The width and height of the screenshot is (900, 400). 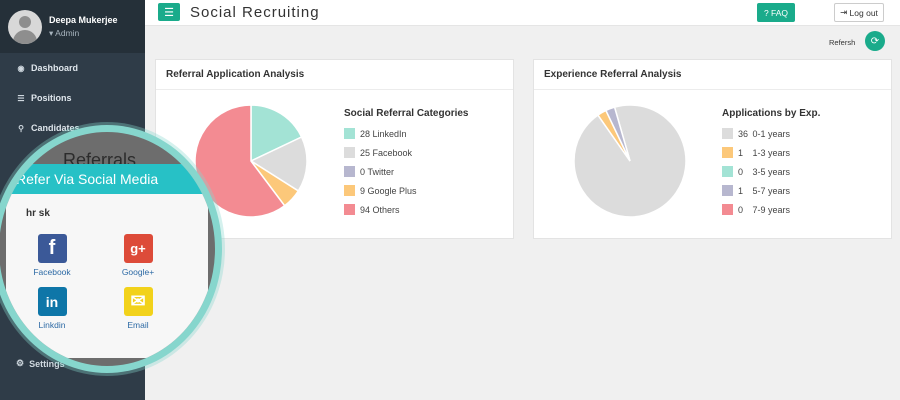 What do you see at coordinates (20, 363) in the screenshot?
I see `gear-icon: ⚙` at bounding box center [20, 363].